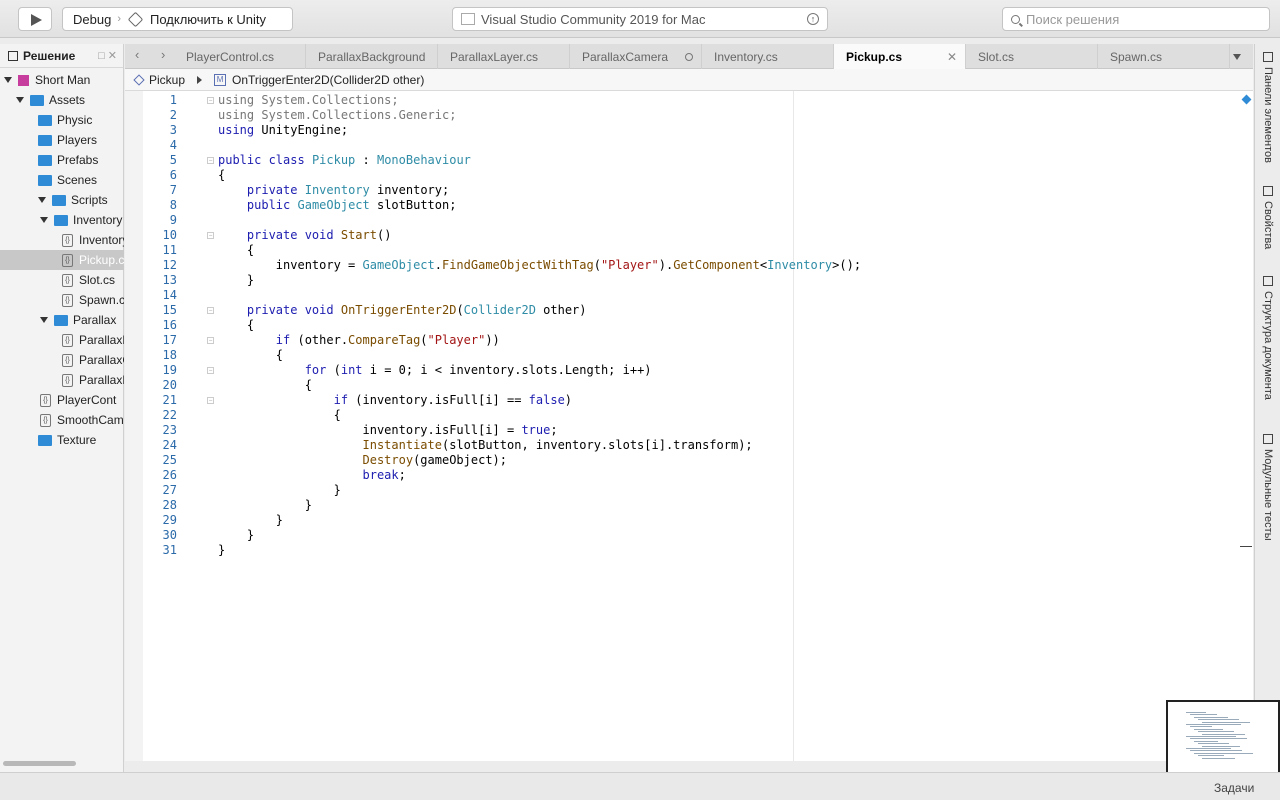 Image resolution: width=1280 pixels, height=800 pixels. Describe the element at coordinates (689, 145) in the screenshot. I see `code-line: 4` at that location.